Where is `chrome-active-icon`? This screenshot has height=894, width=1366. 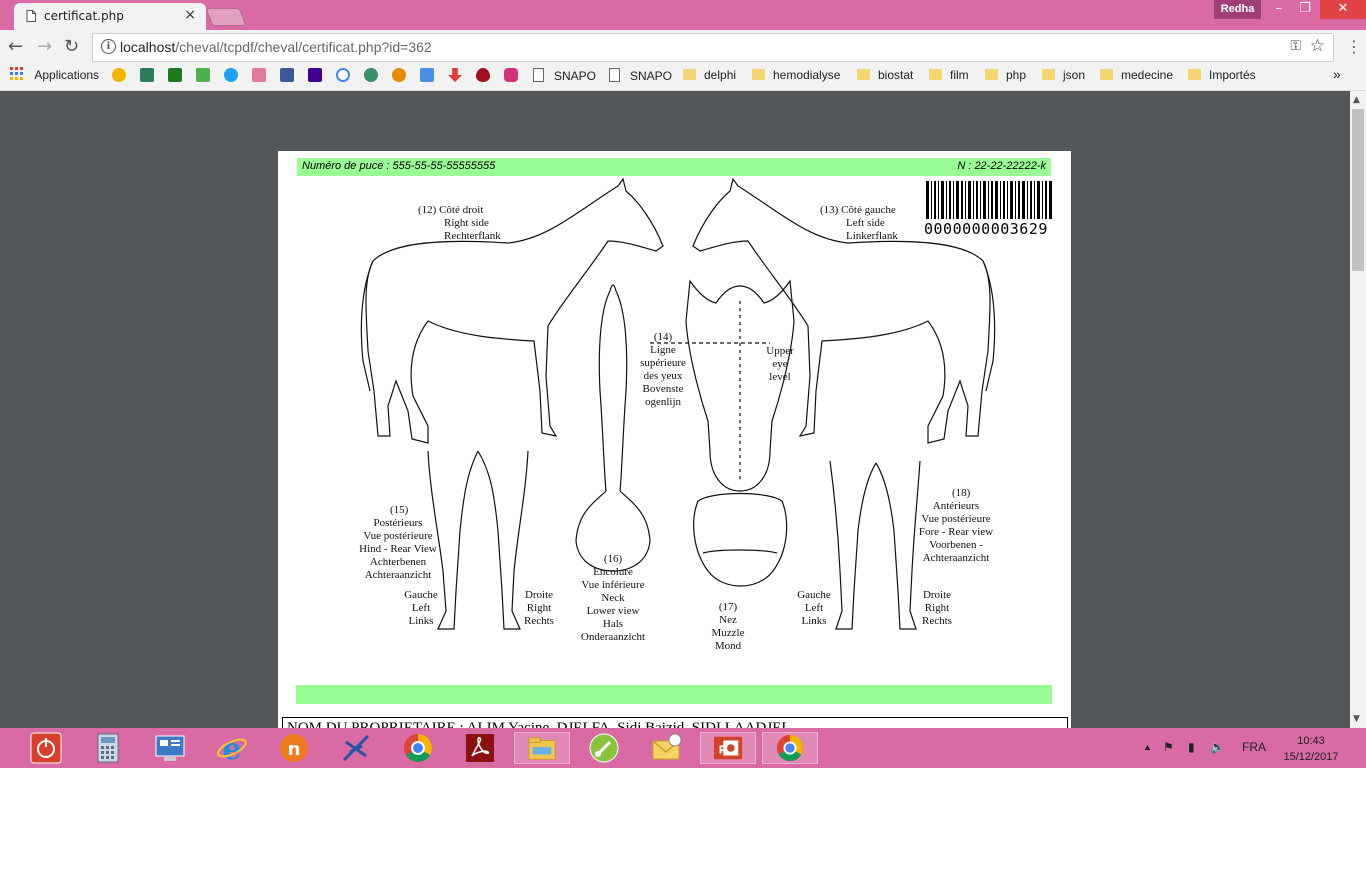 chrome-active-icon is located at coordinates (790, 748).